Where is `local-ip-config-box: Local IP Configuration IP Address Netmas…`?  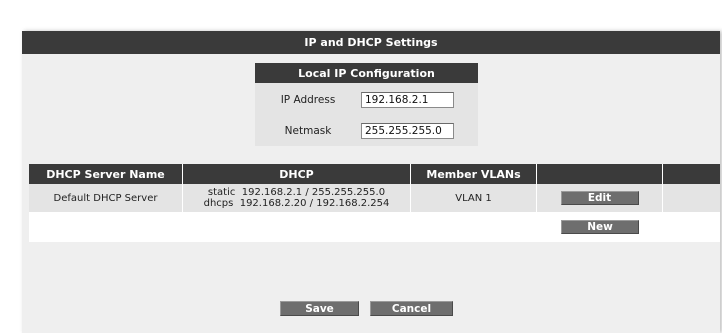 local-ip-config-box: Local IP Configuration IP Address Netmas… is located at coordinates (366, 104).